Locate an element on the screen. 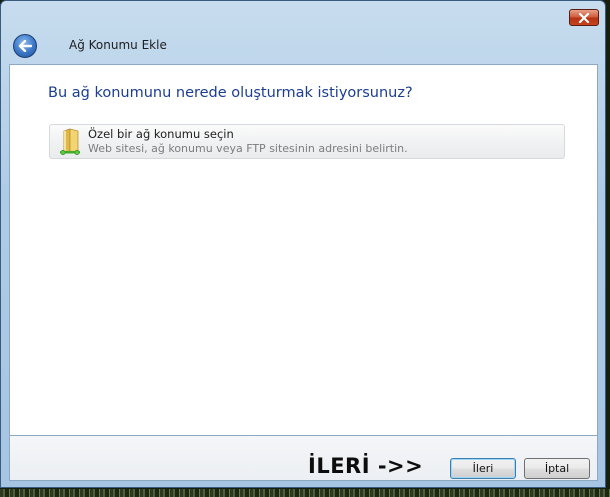 The image size is (610, 497). wizard-footer: İLERİ ->> İleri İptal is located at coordinates (303, 458).